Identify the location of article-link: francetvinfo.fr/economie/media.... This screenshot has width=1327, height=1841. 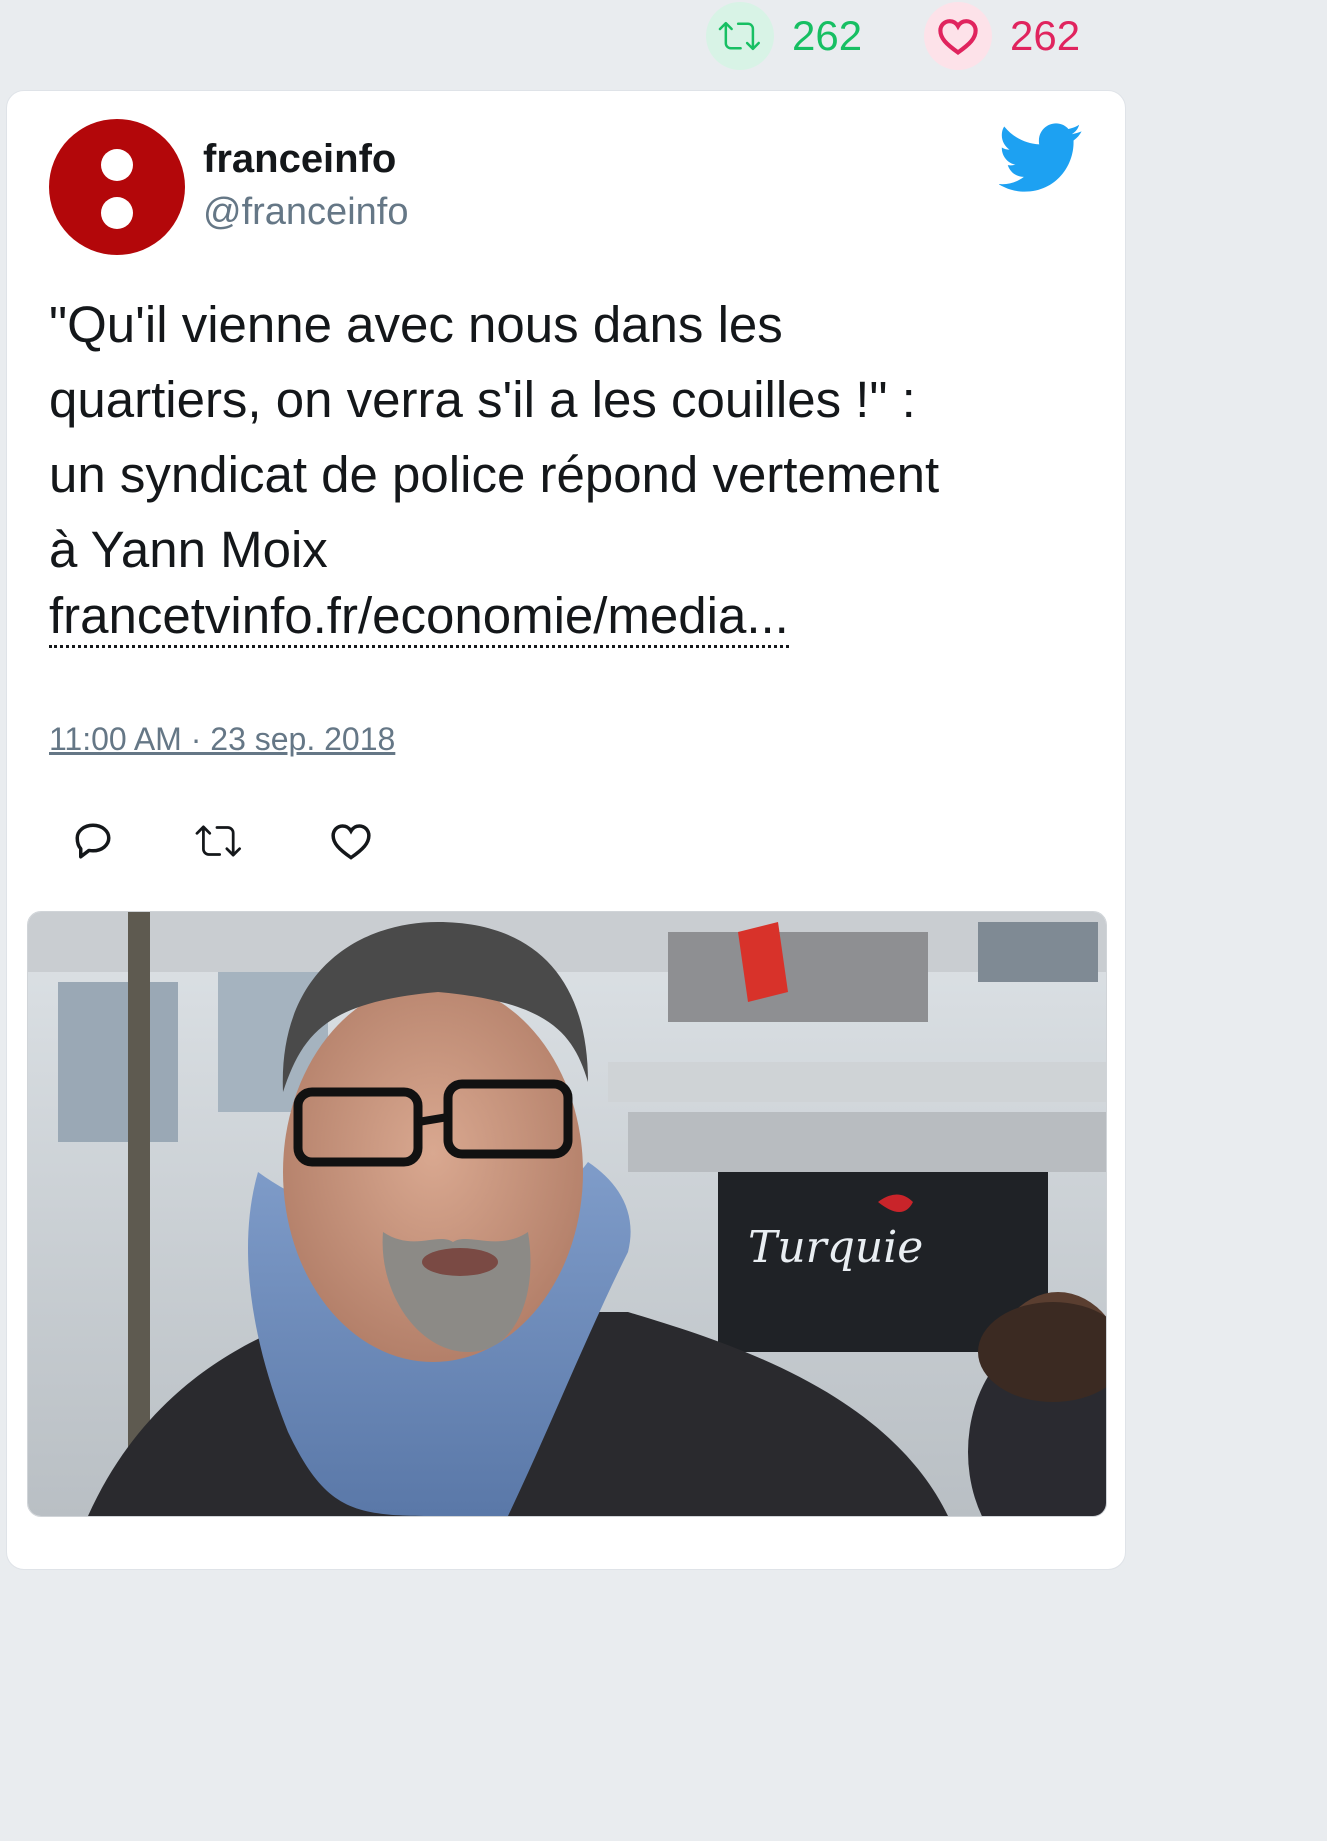
(419, 617).